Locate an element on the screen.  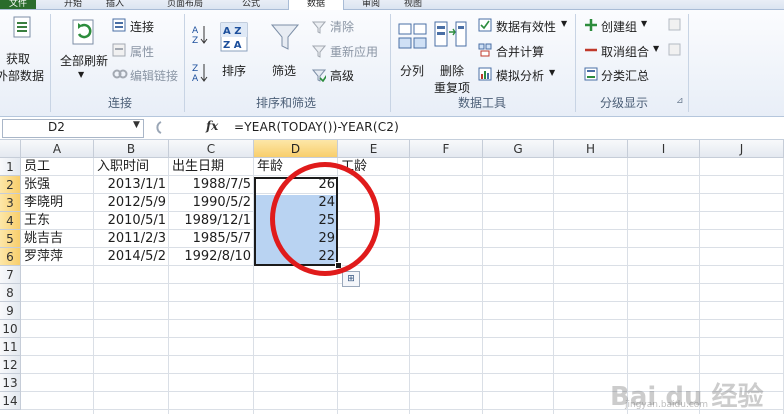
cell-c6: 1992/8/10 is located at coordinates (211, 257).